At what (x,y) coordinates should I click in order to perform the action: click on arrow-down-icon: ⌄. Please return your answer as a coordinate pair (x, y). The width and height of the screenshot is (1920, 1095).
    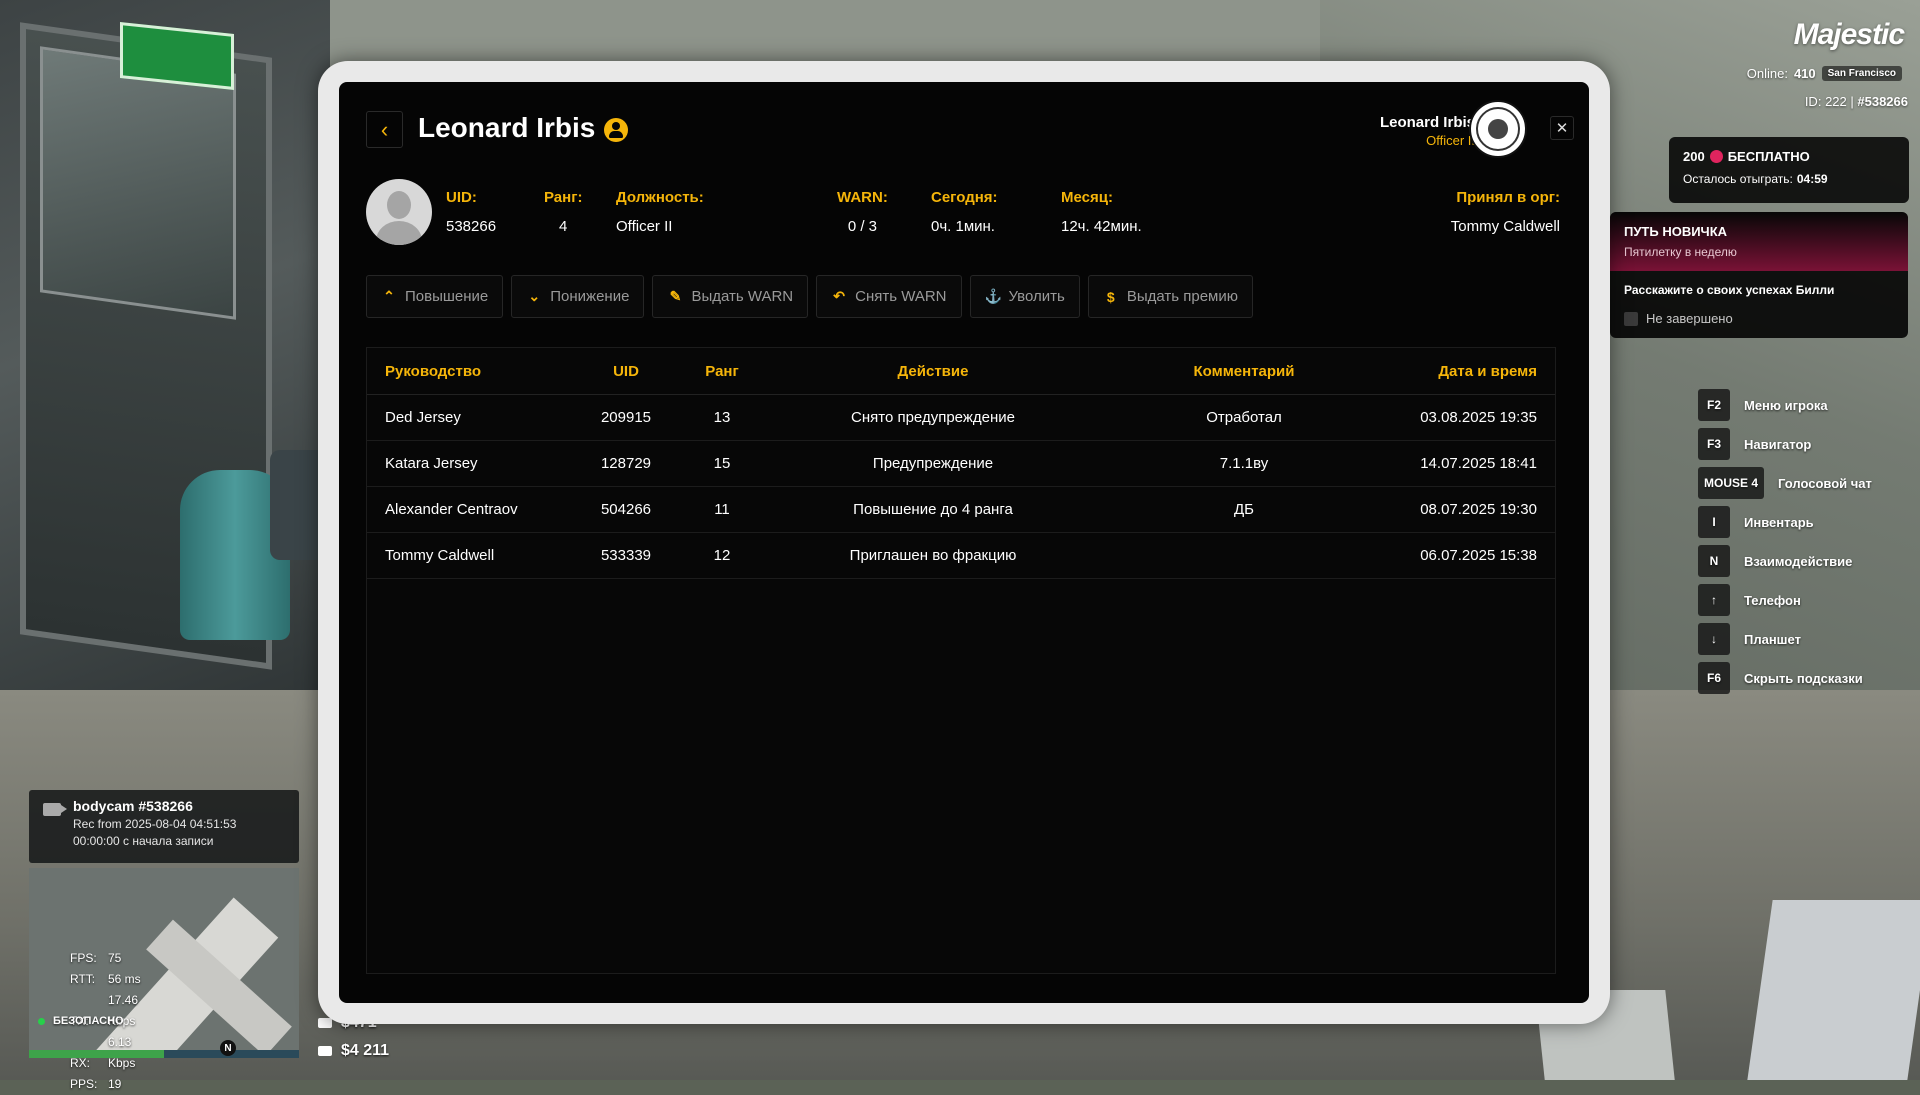
    Looking at the image, I should click on (534, 296).